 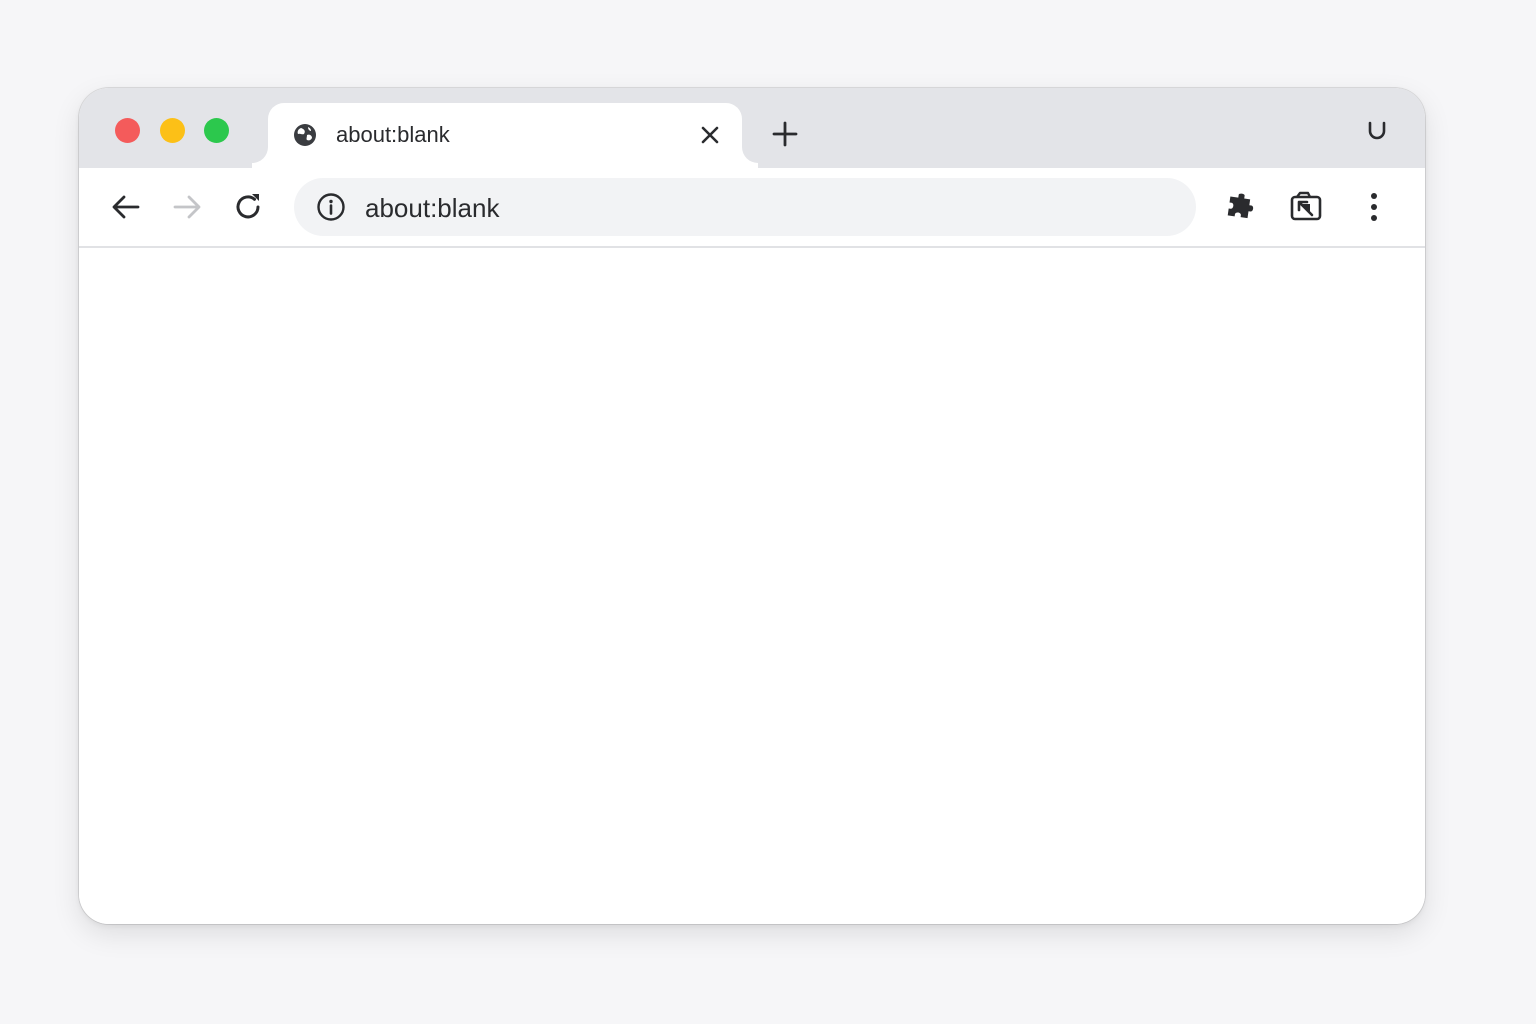 I want to click on close-icon, so click(x=710, y=135).